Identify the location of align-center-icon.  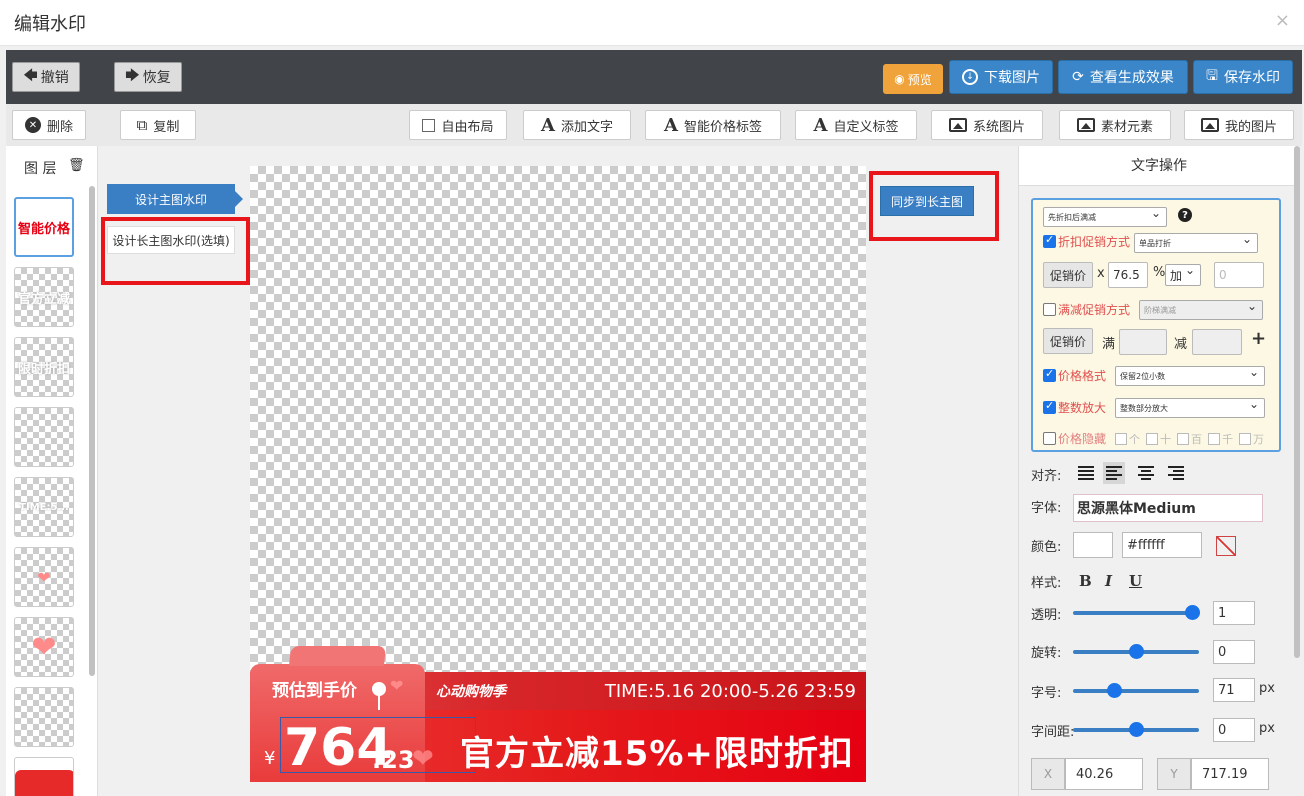
(1146, 473).